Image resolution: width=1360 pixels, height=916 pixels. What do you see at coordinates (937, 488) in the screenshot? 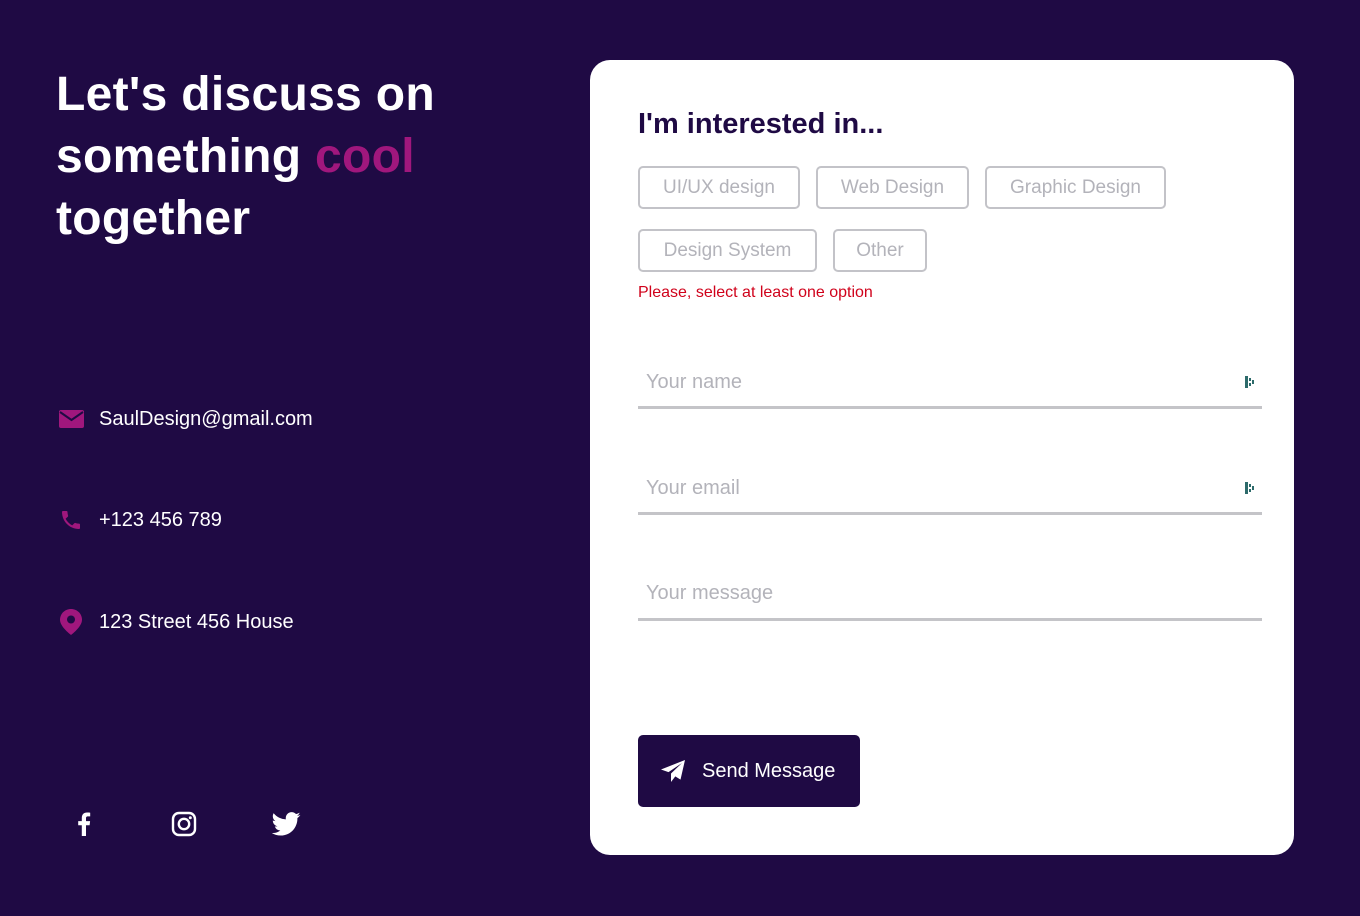
I see `email-input` at bounding box center [937, 488].